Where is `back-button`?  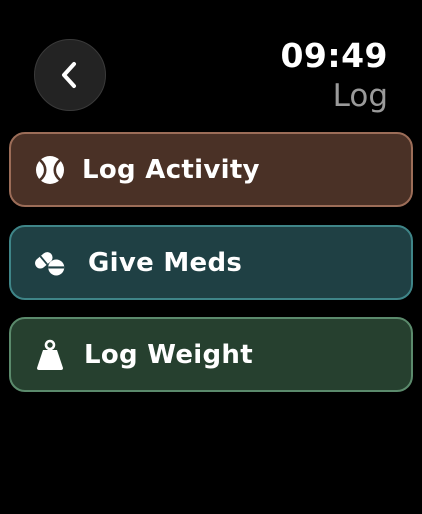
back-button is located at coordinates (70, 75).